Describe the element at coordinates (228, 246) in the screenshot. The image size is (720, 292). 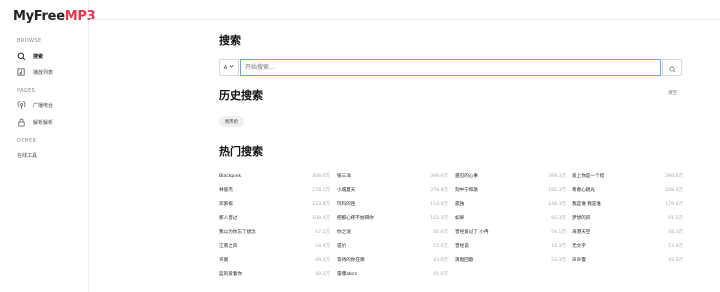
I see `hot-item-name: 江南之风` at that location.